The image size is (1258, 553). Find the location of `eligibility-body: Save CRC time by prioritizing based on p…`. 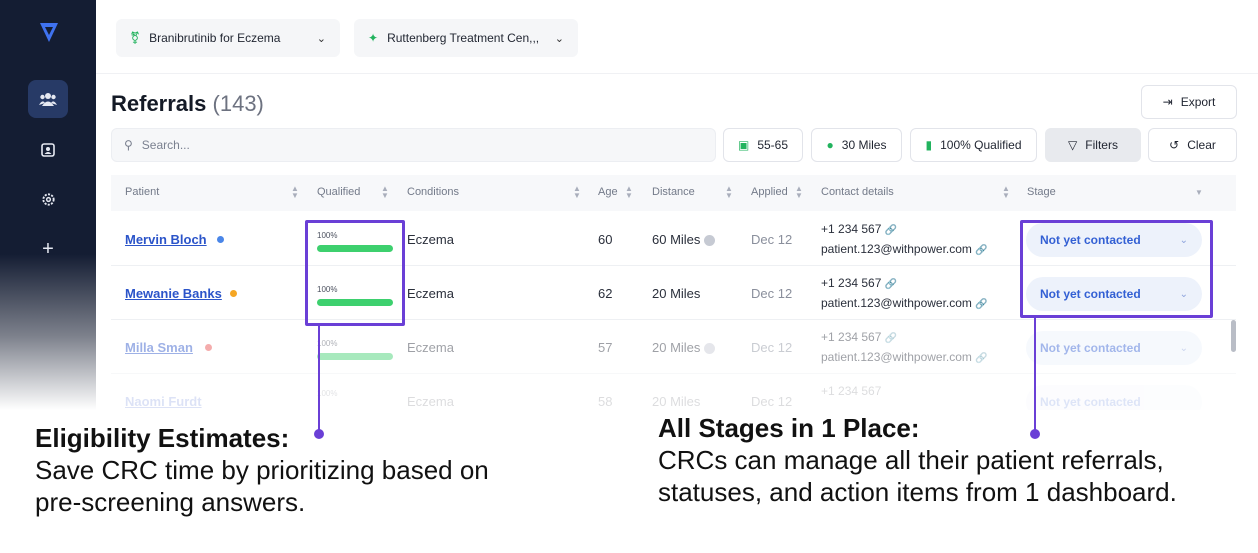

eligibility-body: Save CRC time by prioritizing based on p… is located at coordinates (262, 486).